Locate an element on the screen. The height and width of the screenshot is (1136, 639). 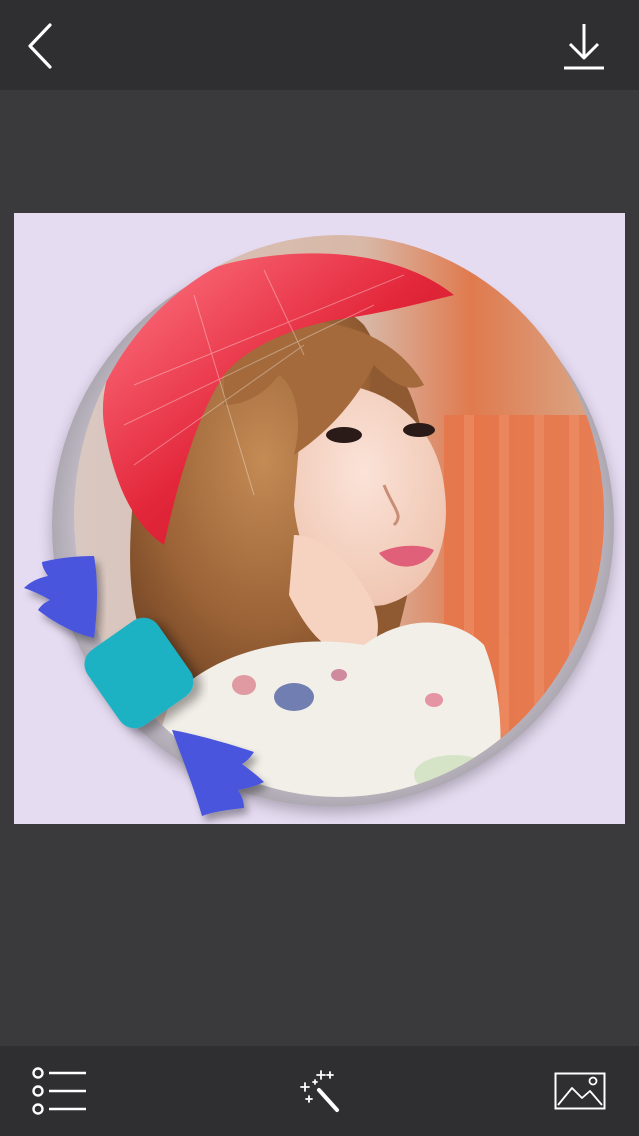
image-gallery-icon is located at coordinates (580, 1091).